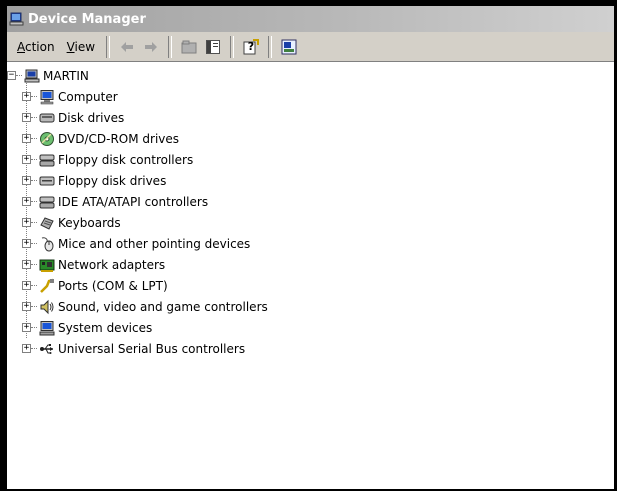  What do you see at coordinates (70, 46) in the screenshot?
I see `menu-view-accel: V` at bounding box center [70, 46].